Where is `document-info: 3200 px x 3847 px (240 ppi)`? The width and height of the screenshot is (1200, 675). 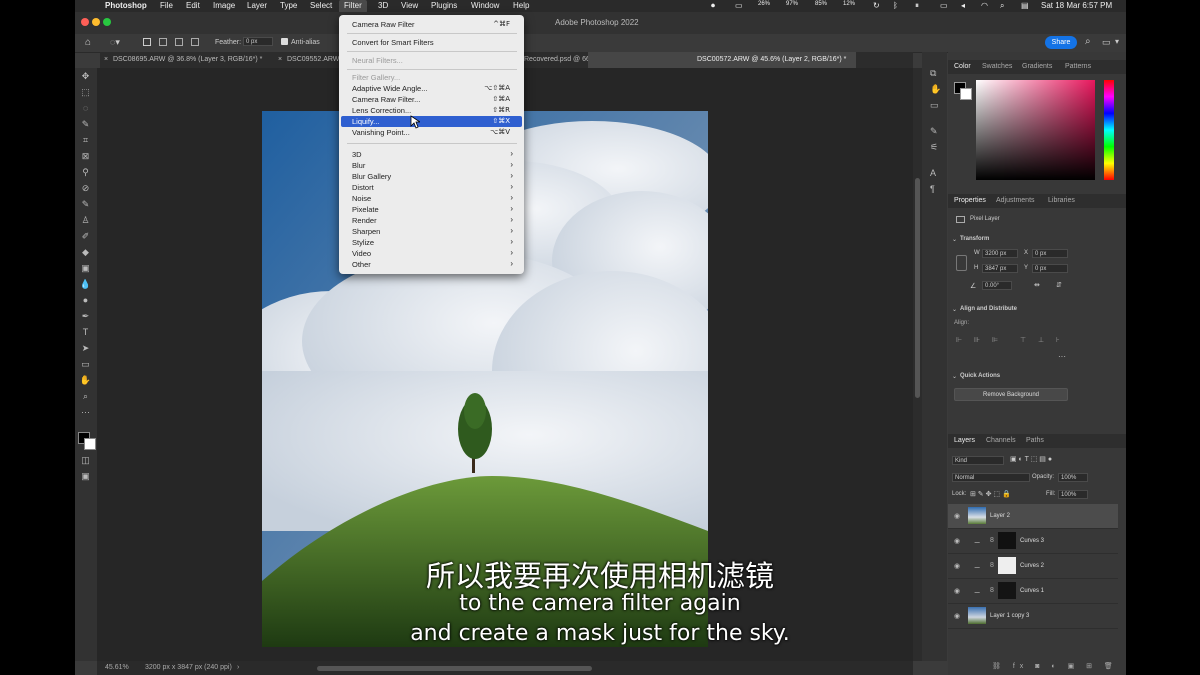
document-info: 3200 px x 3847 px (240 ppi) is located at coordinates (188, 667).